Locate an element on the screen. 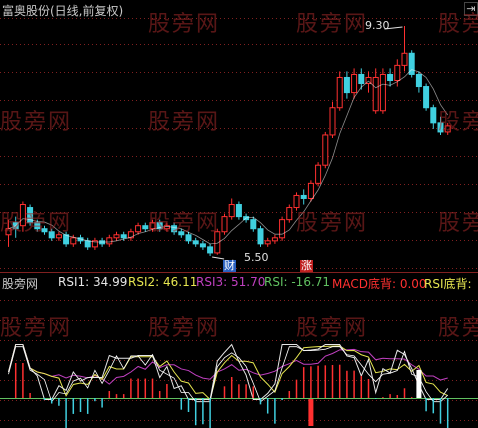 The width and height of the screenshot is (478, 428). low-arrow is located at coordinates (218, 258).